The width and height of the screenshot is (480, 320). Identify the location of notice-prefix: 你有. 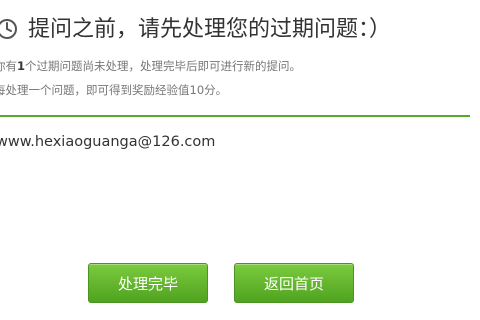
(8, 66).